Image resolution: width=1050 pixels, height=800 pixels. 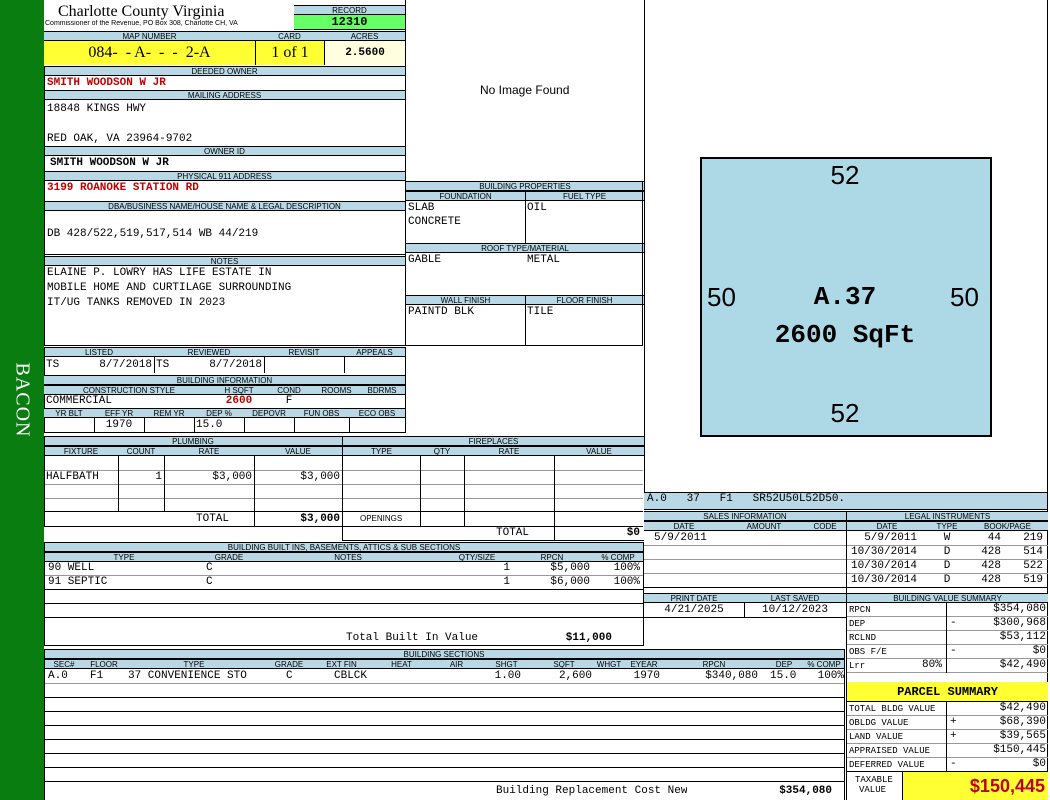 What do you see at coordinates (570, 582) in the screenshot?
I see `builtins-rpcn: $6,000` at bounding box center [570, 582].